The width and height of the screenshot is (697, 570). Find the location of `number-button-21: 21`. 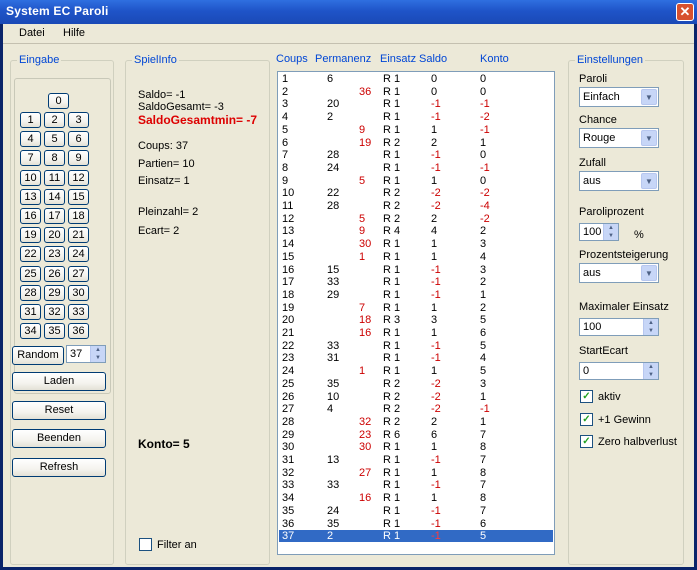

number-button-21: 21 is located at coordinates (78, 235).